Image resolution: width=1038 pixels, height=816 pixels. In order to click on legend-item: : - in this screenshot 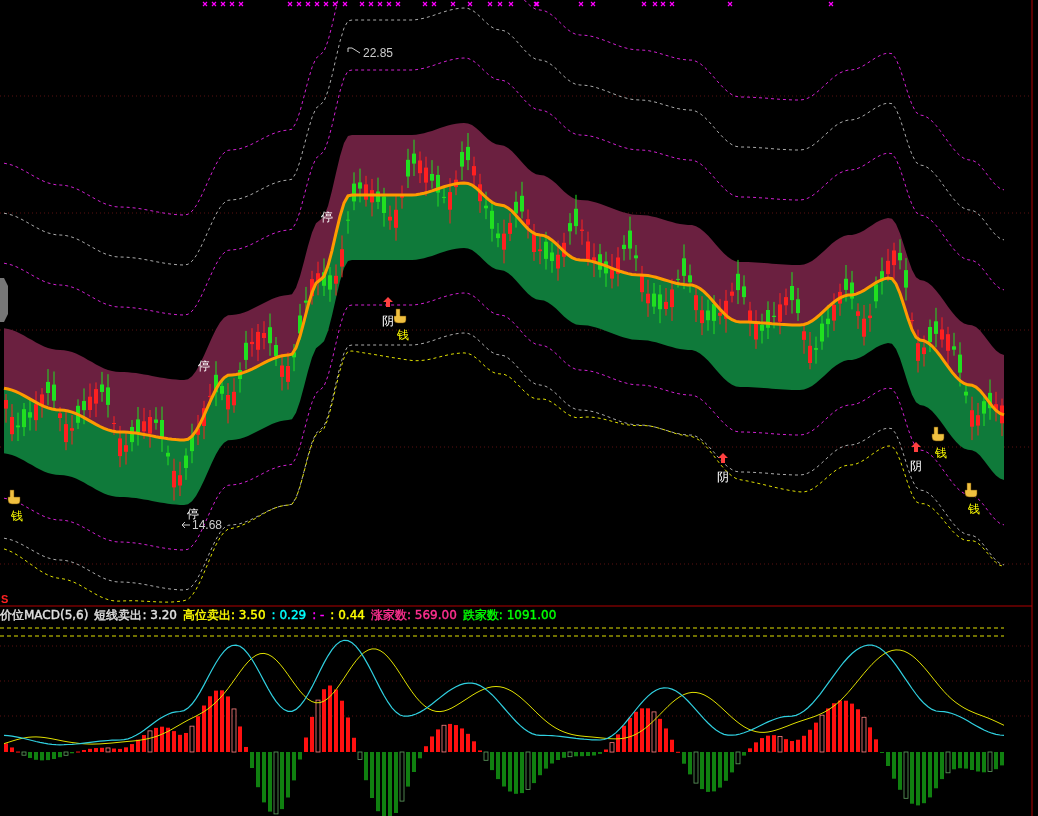, I will do `click(318, 615)`.